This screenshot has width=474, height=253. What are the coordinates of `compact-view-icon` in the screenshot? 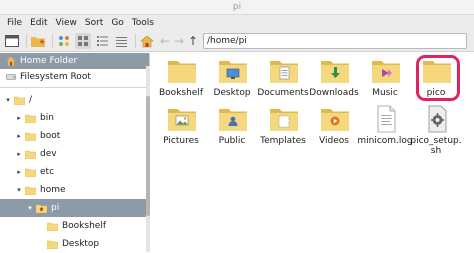 It's located at (102, 40).